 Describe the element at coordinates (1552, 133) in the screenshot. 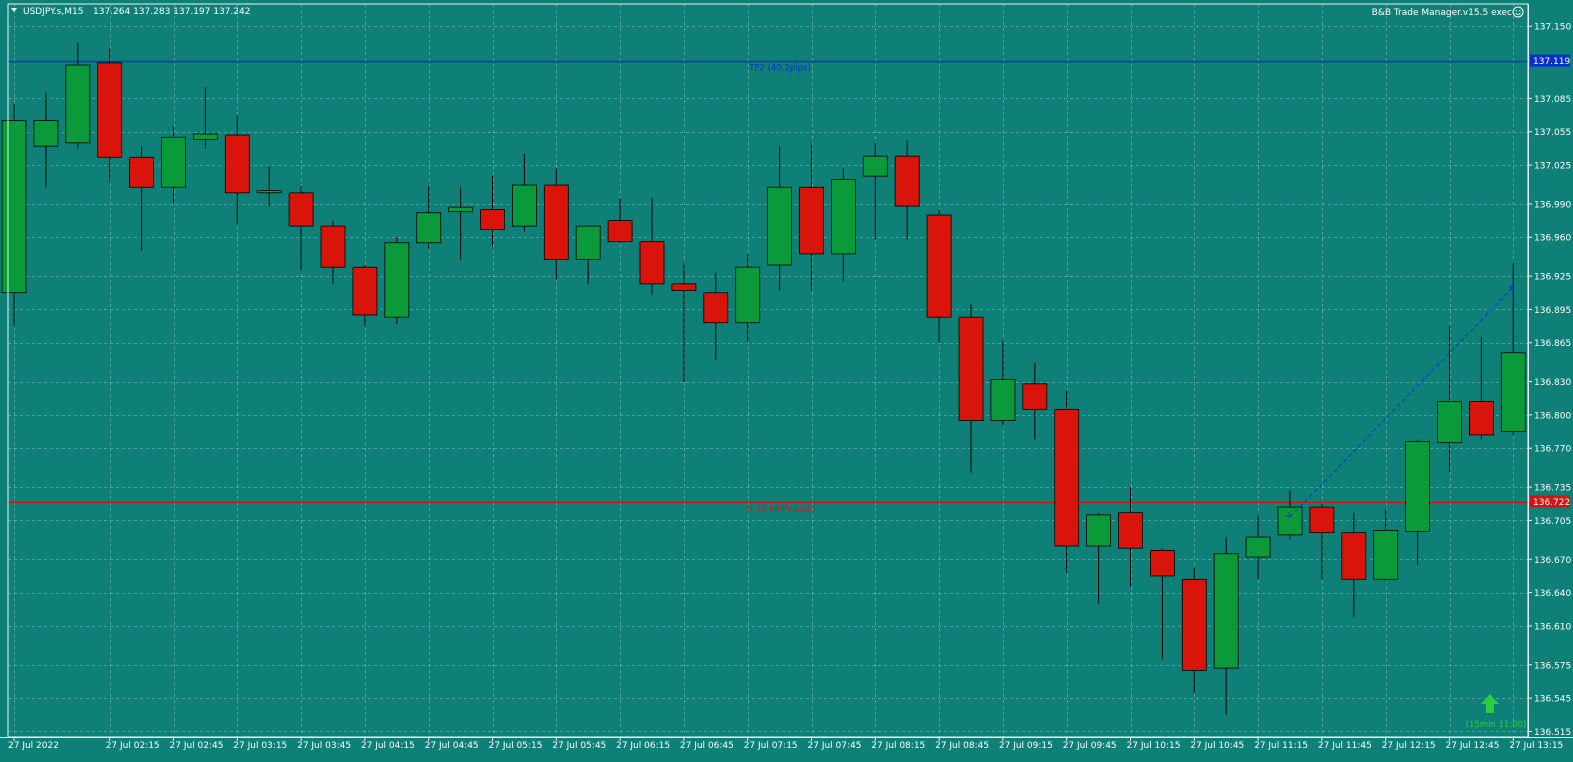

I see `price-tick-label: 137.055` at that location.